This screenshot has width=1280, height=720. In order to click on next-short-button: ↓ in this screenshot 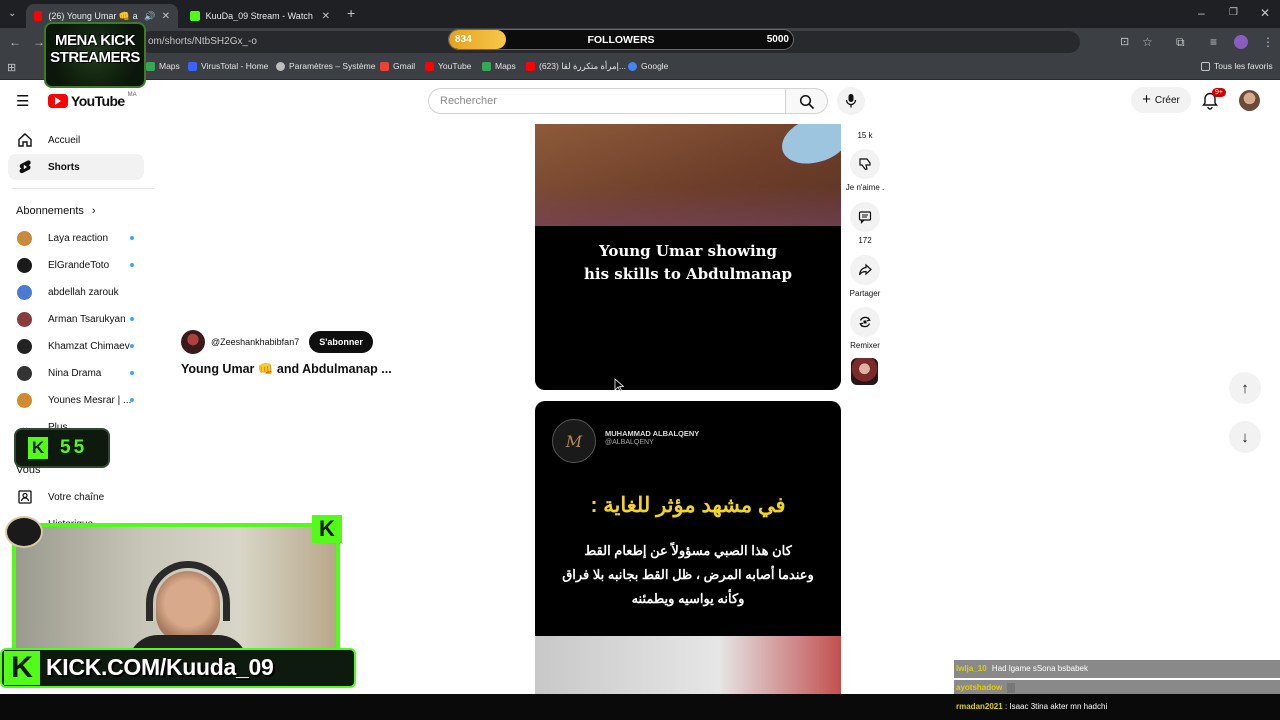, I will do `click(1245, 437)`.